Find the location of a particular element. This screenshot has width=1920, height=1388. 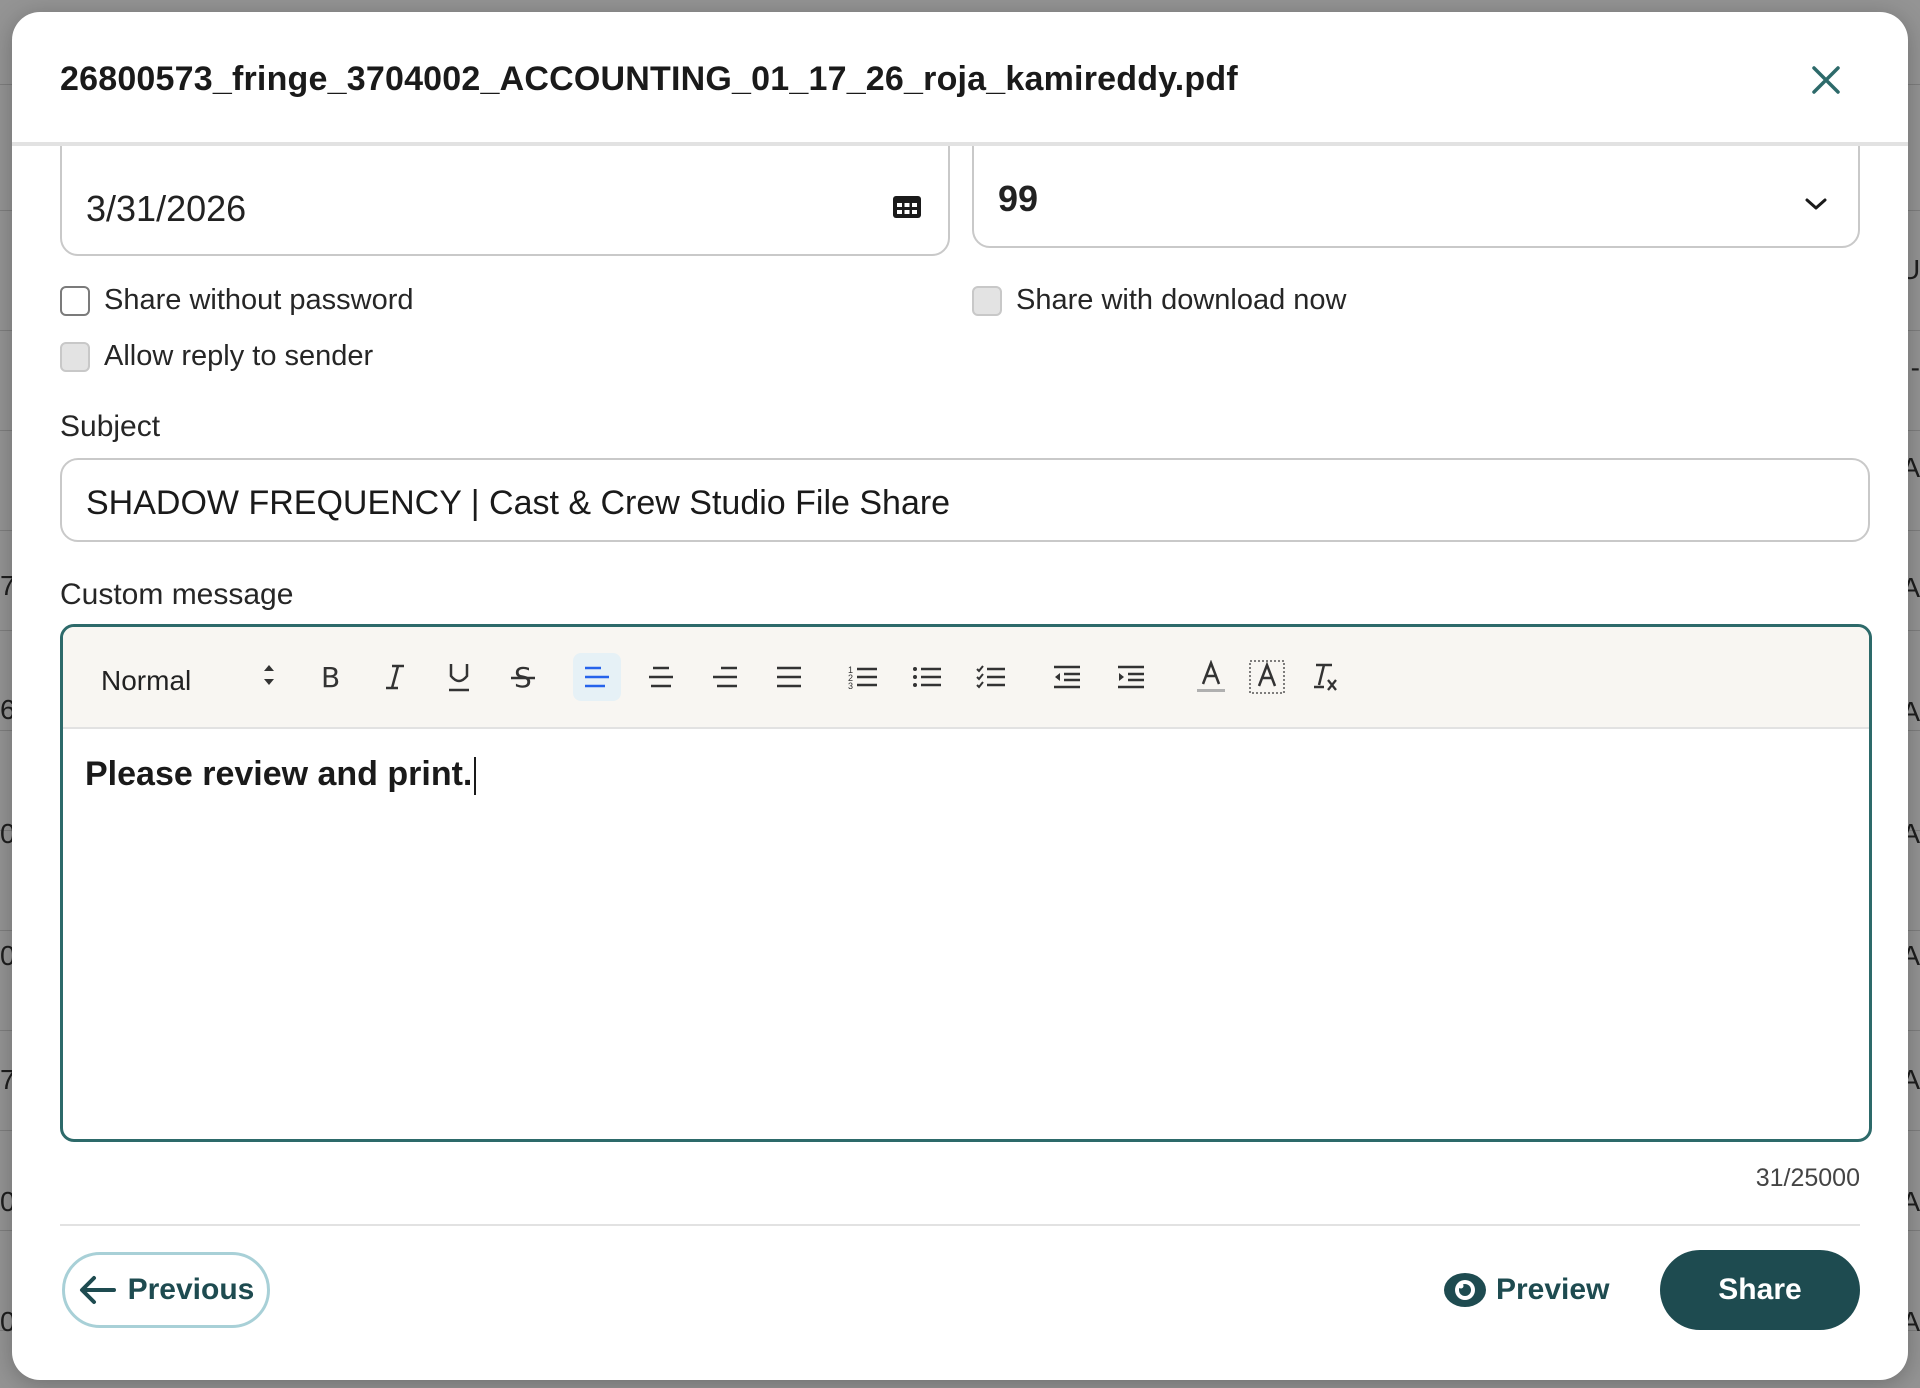

outdent-icon is located at coordinates (1067, 677).